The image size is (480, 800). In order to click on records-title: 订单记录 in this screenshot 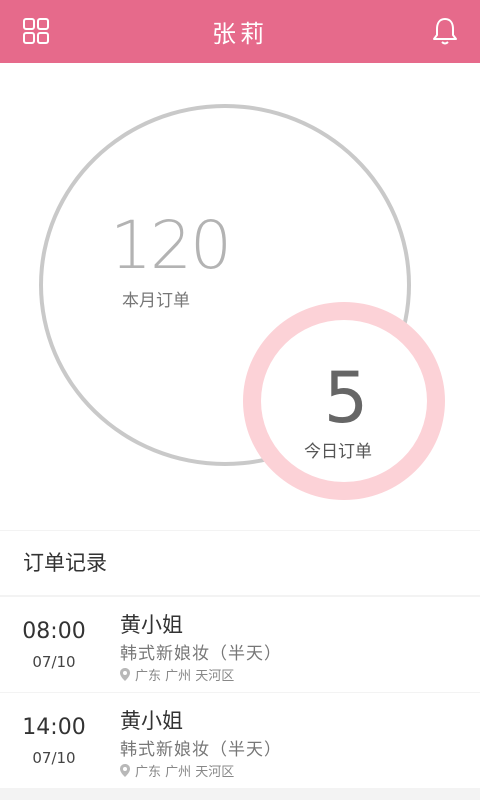, I will do `click(240, 563)`.